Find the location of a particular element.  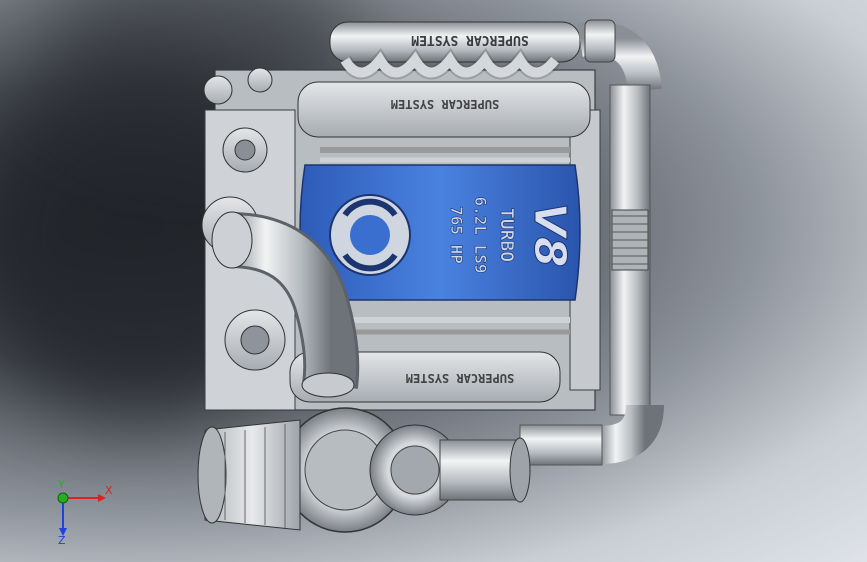

triad-z-label: Z is located at coordinates (62, 540).